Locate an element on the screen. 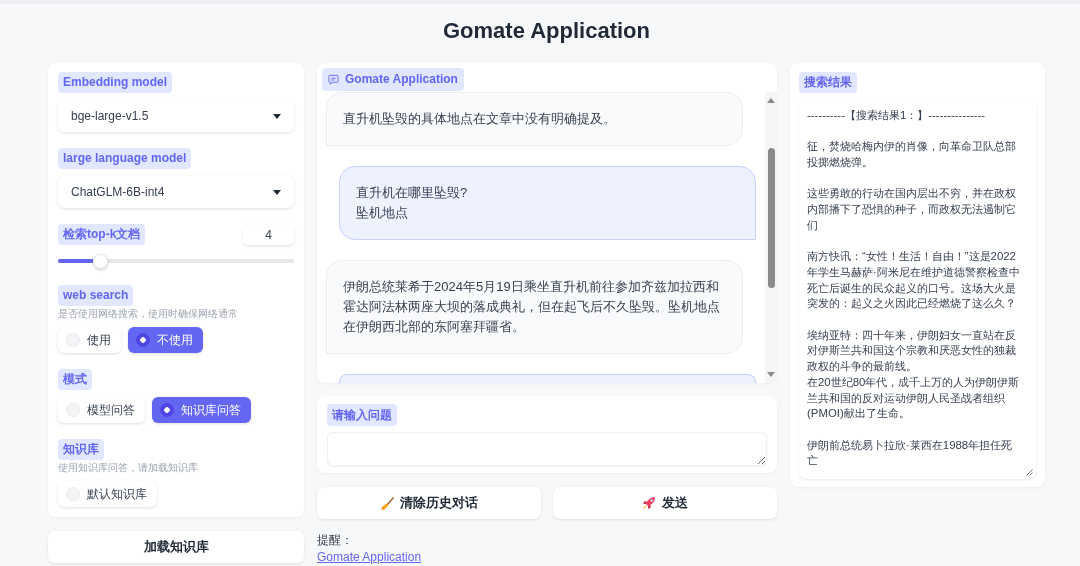 This screenshot has width=1080, height=566. bot-message: 伊朗总统莱希于2024年5月19日乘坐直升机前往参加齐兹加拉西和霍达阿法林两座大坝的落成典礼，但在起飞后不久坠毁。坠机地点在伊朗西北部的东阿塞拜疆省。 is located at coordinates (534, 307).